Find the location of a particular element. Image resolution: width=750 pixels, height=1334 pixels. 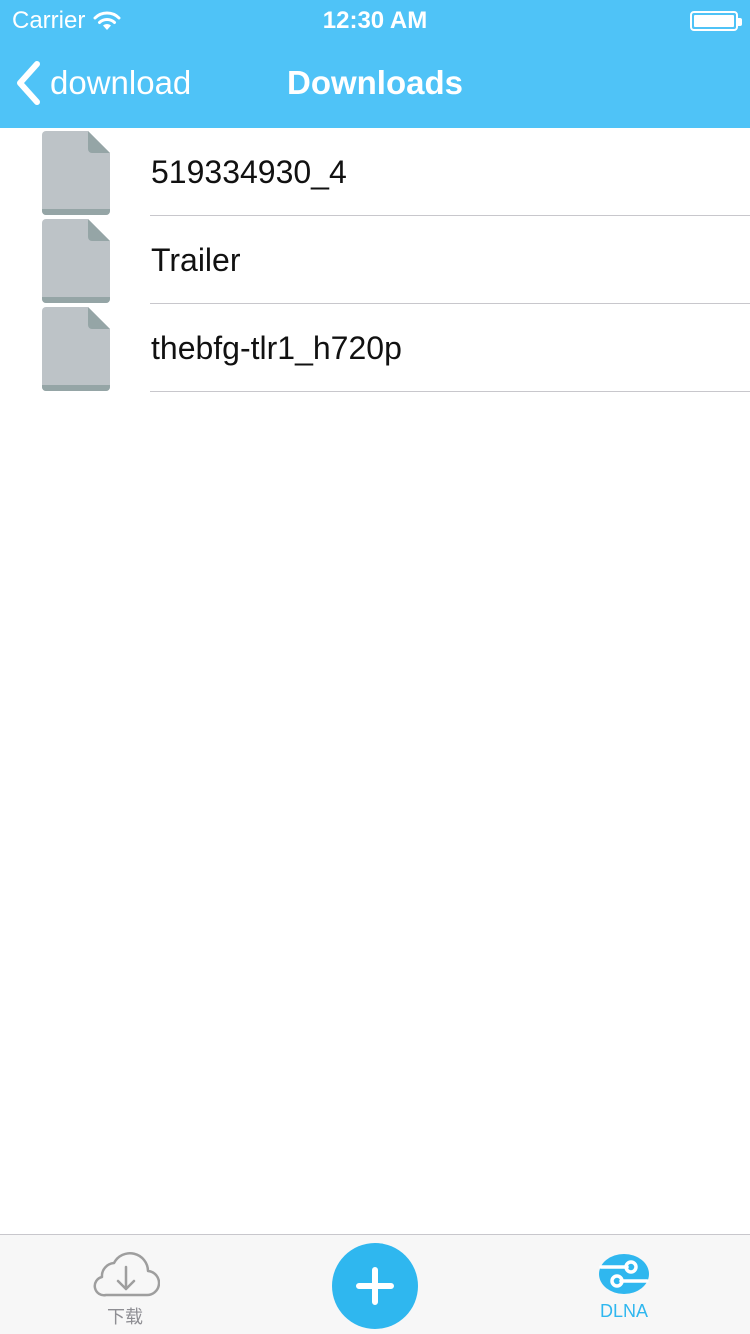

tab-bar: 下载 DLNA is located at coordinates (375, 1284).